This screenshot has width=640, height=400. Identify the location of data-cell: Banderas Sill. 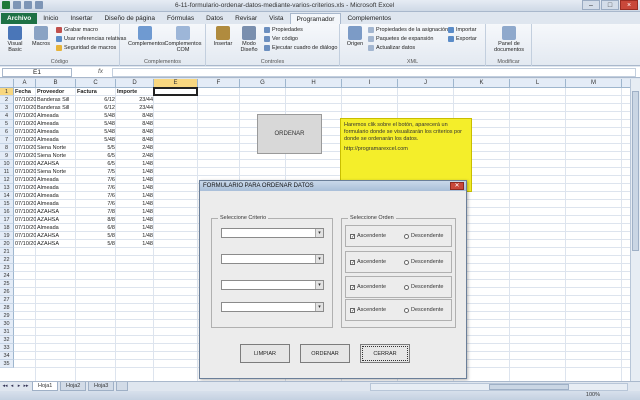
(56, 100).